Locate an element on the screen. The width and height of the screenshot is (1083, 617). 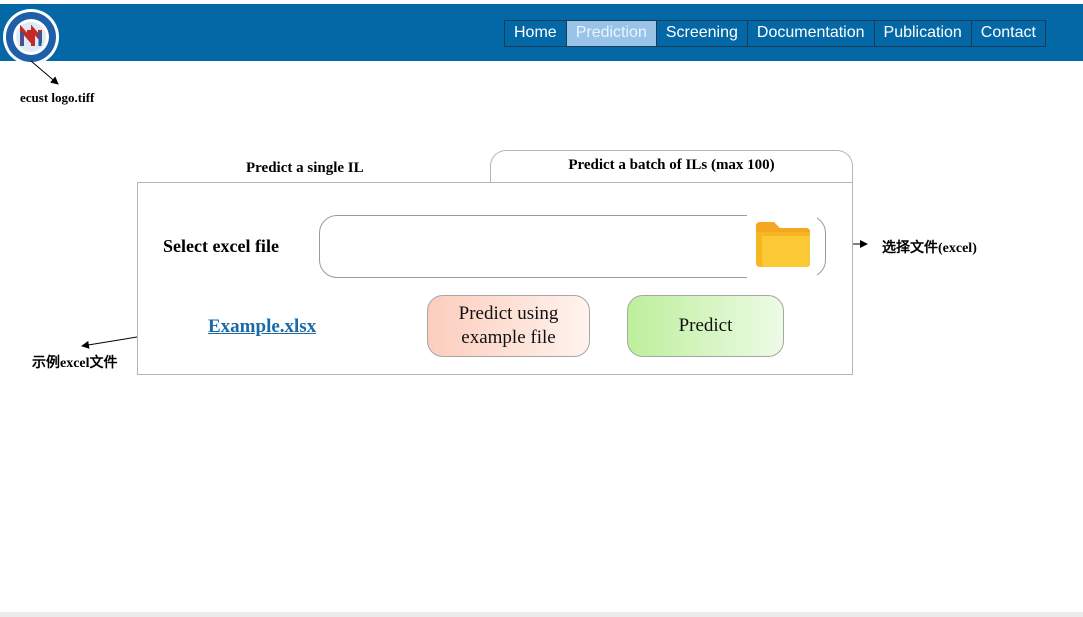
tab-batch-ils: Predict a batch of ILs (max 100) is located at coordinates (671, 167).